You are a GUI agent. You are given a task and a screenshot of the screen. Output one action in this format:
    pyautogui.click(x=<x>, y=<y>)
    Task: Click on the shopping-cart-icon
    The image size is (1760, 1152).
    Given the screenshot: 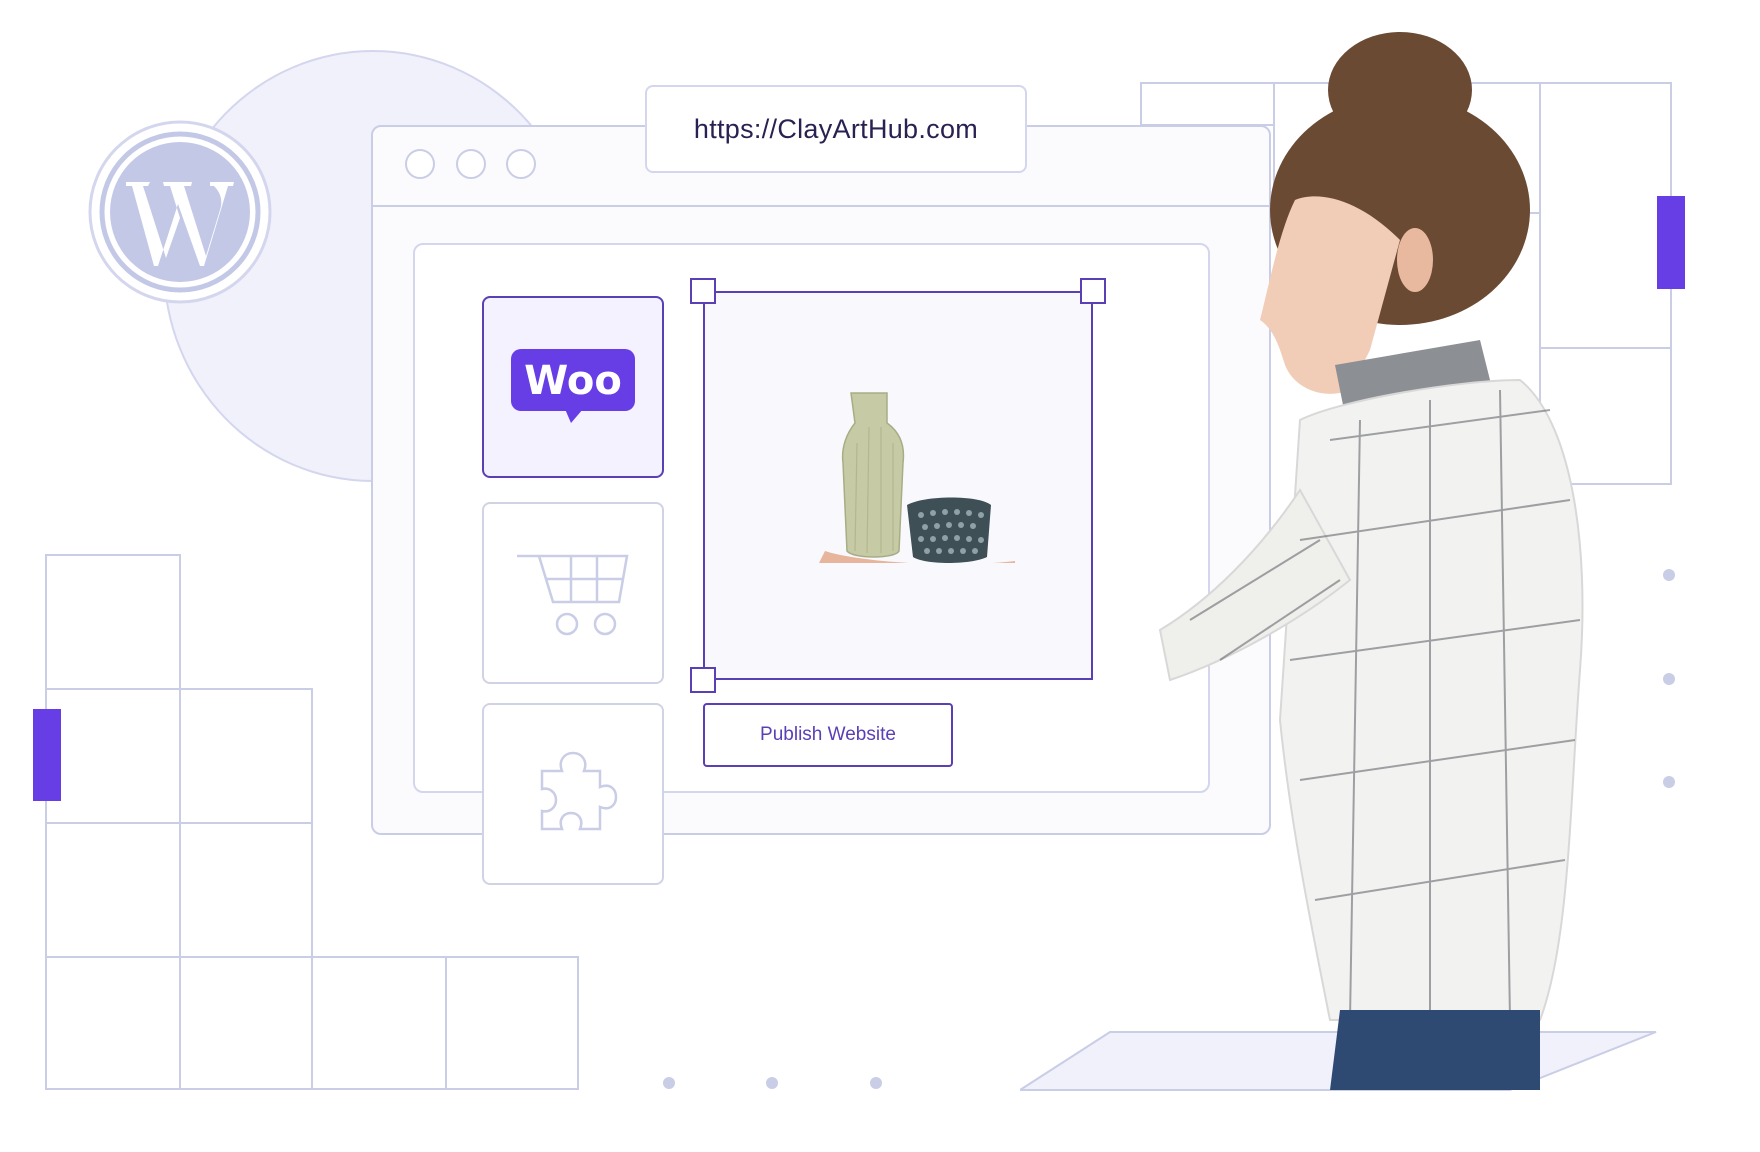 What is the action you would take?
    pyautogui.click(x=573, y=595)
    